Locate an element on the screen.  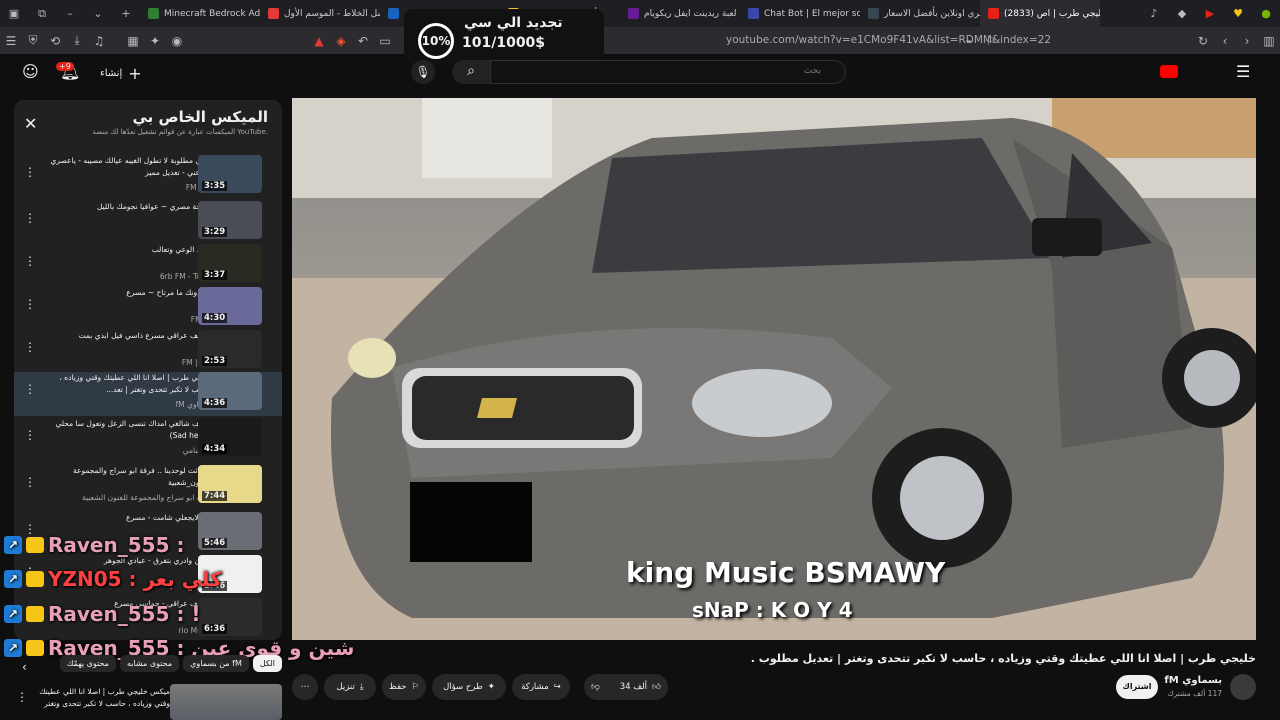
browser-tab: مسلسل الخلاط - الموسم الأول is located at coordinates (320, 13).